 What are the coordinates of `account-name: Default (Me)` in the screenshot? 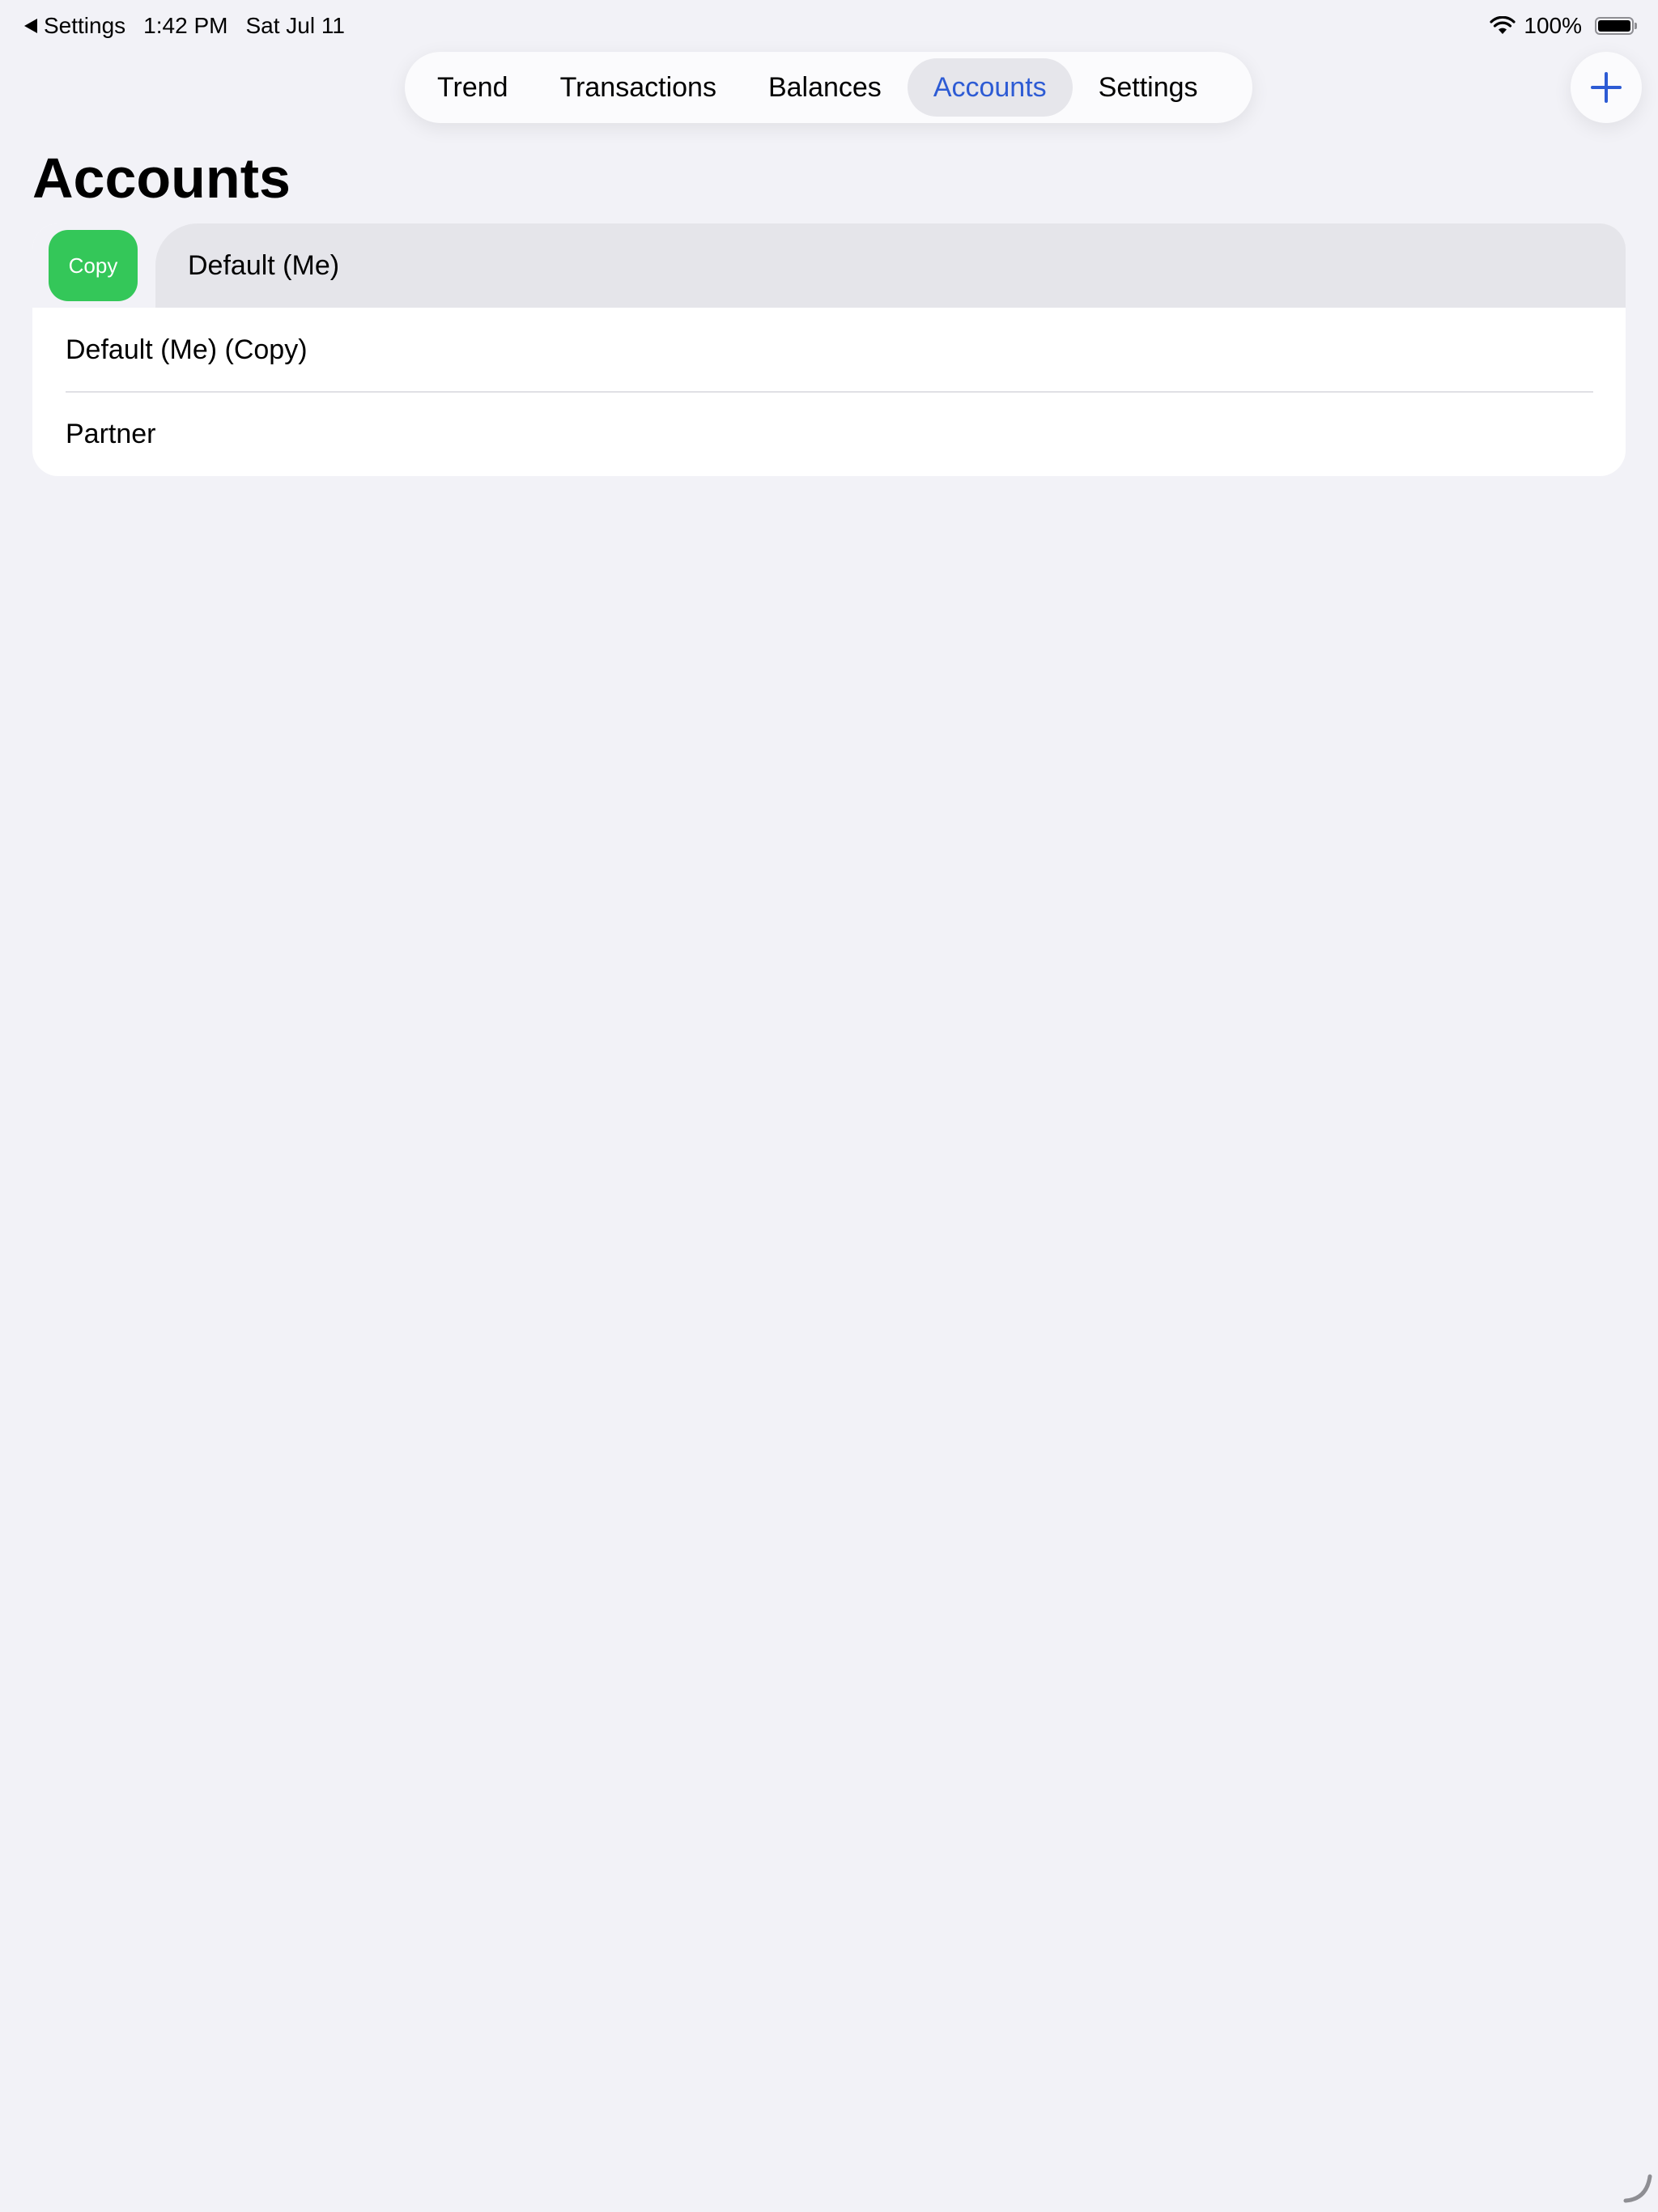 It's located at (264, 265).